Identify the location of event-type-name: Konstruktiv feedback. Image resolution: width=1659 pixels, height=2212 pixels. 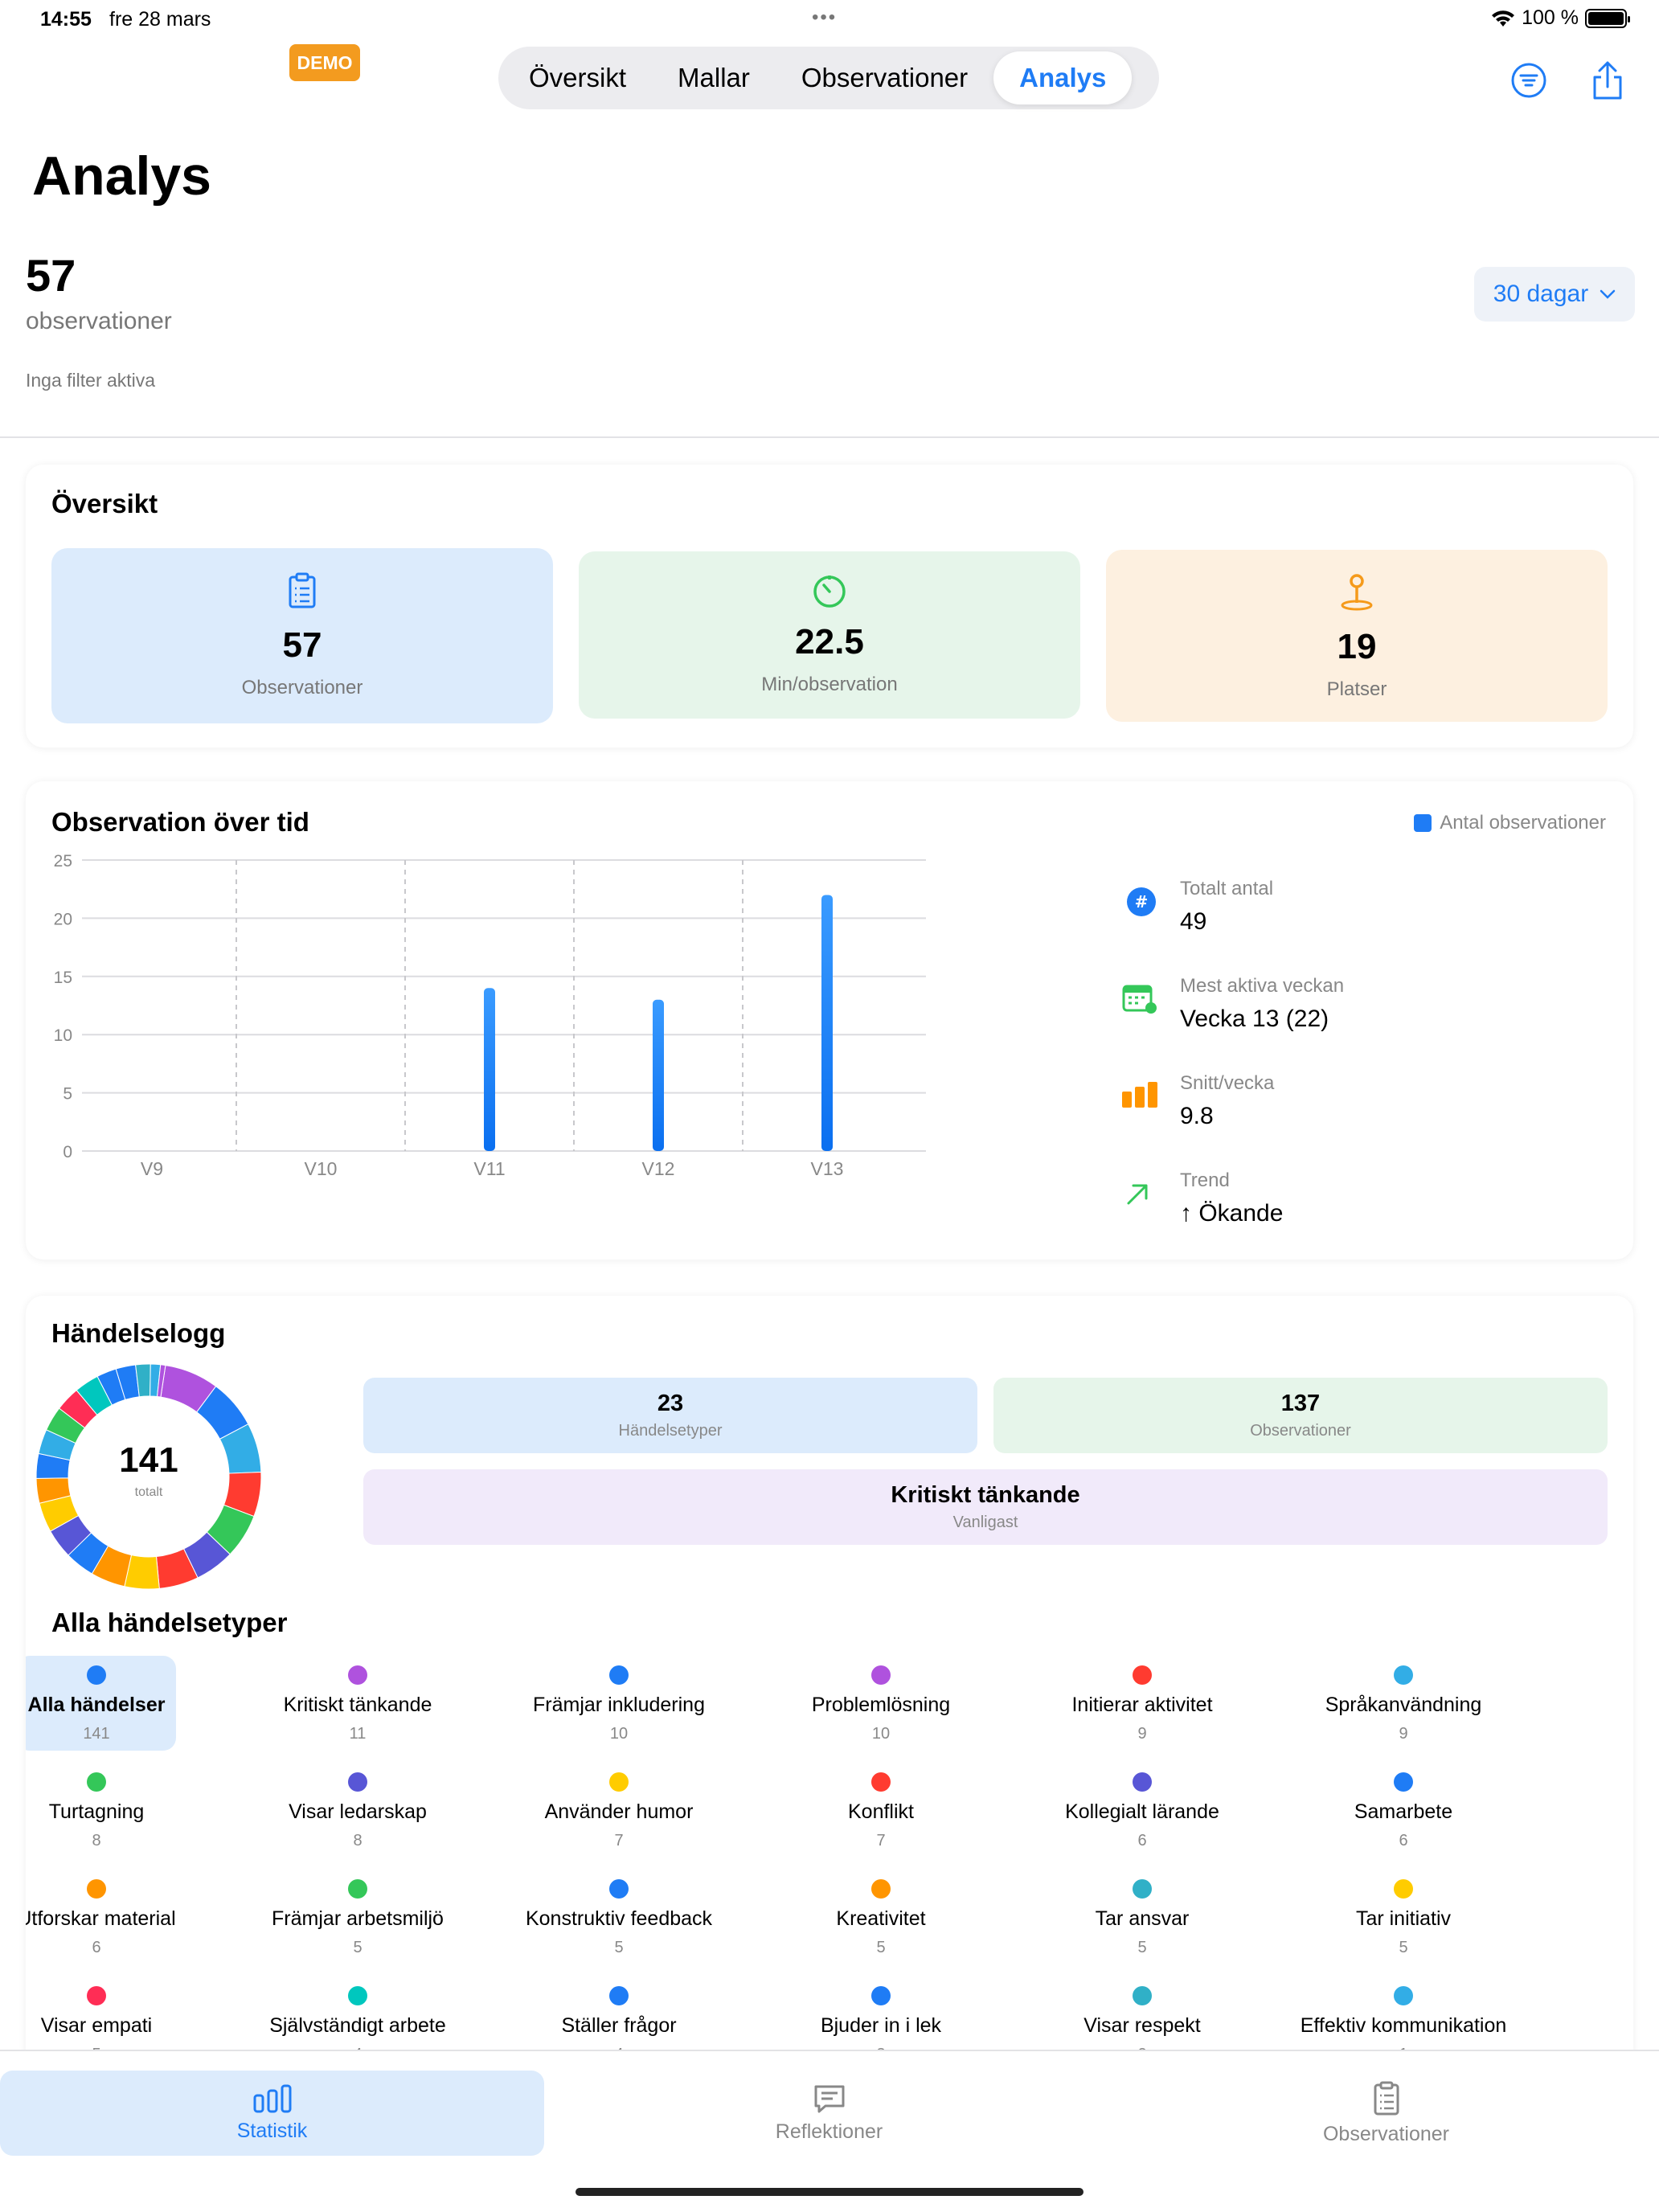
(619, 1919).